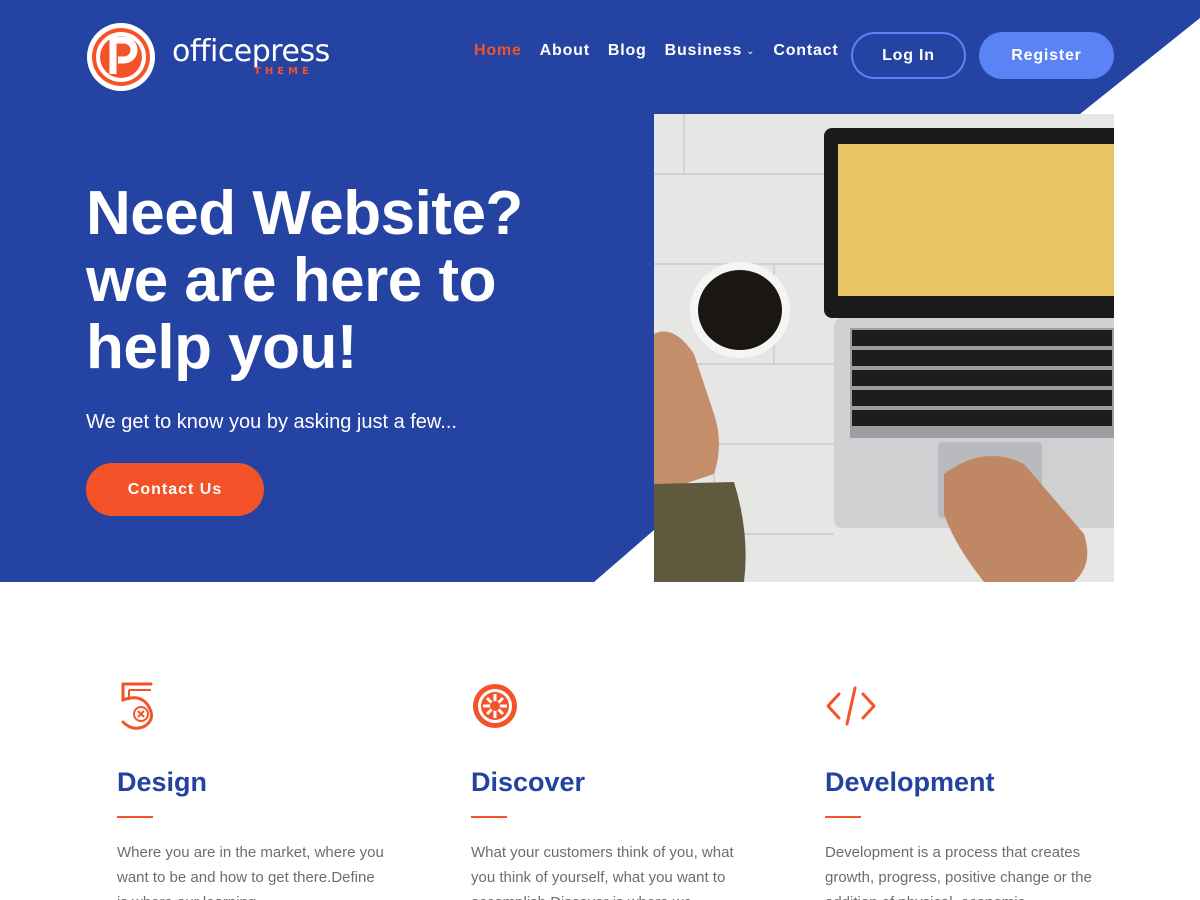 This screenshot has height=900, width=1200. What do you see at coordinates (121, 57) in the screenshot?
I see `logo-mark-icon` at bounding box center [121, 57].